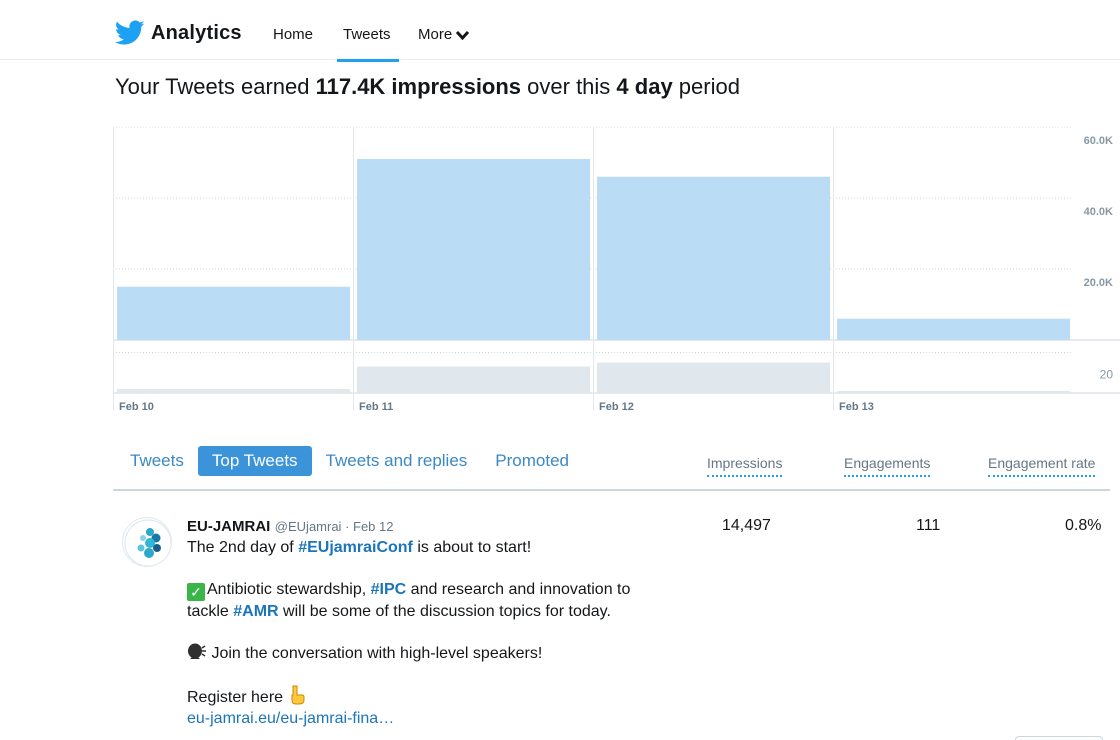 The height and width of the screenshot is (740, 1120). Describe the element at coordinates (196, 592) in the screenshot. I see `check-mark-icon: ✓` at that location.